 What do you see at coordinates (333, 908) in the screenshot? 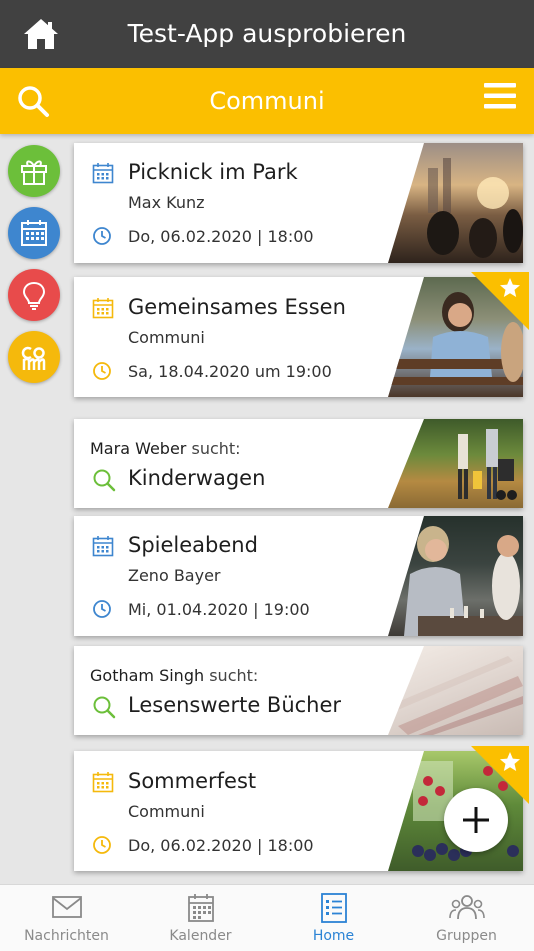
I see `list-icon` at bounding box center [333, 908].